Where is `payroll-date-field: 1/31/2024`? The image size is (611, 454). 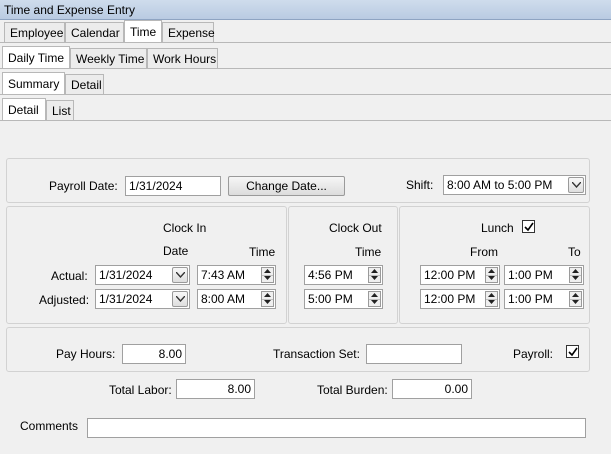 payroll-date-field: 1/31/2024 is located at coordinates (173, 186).